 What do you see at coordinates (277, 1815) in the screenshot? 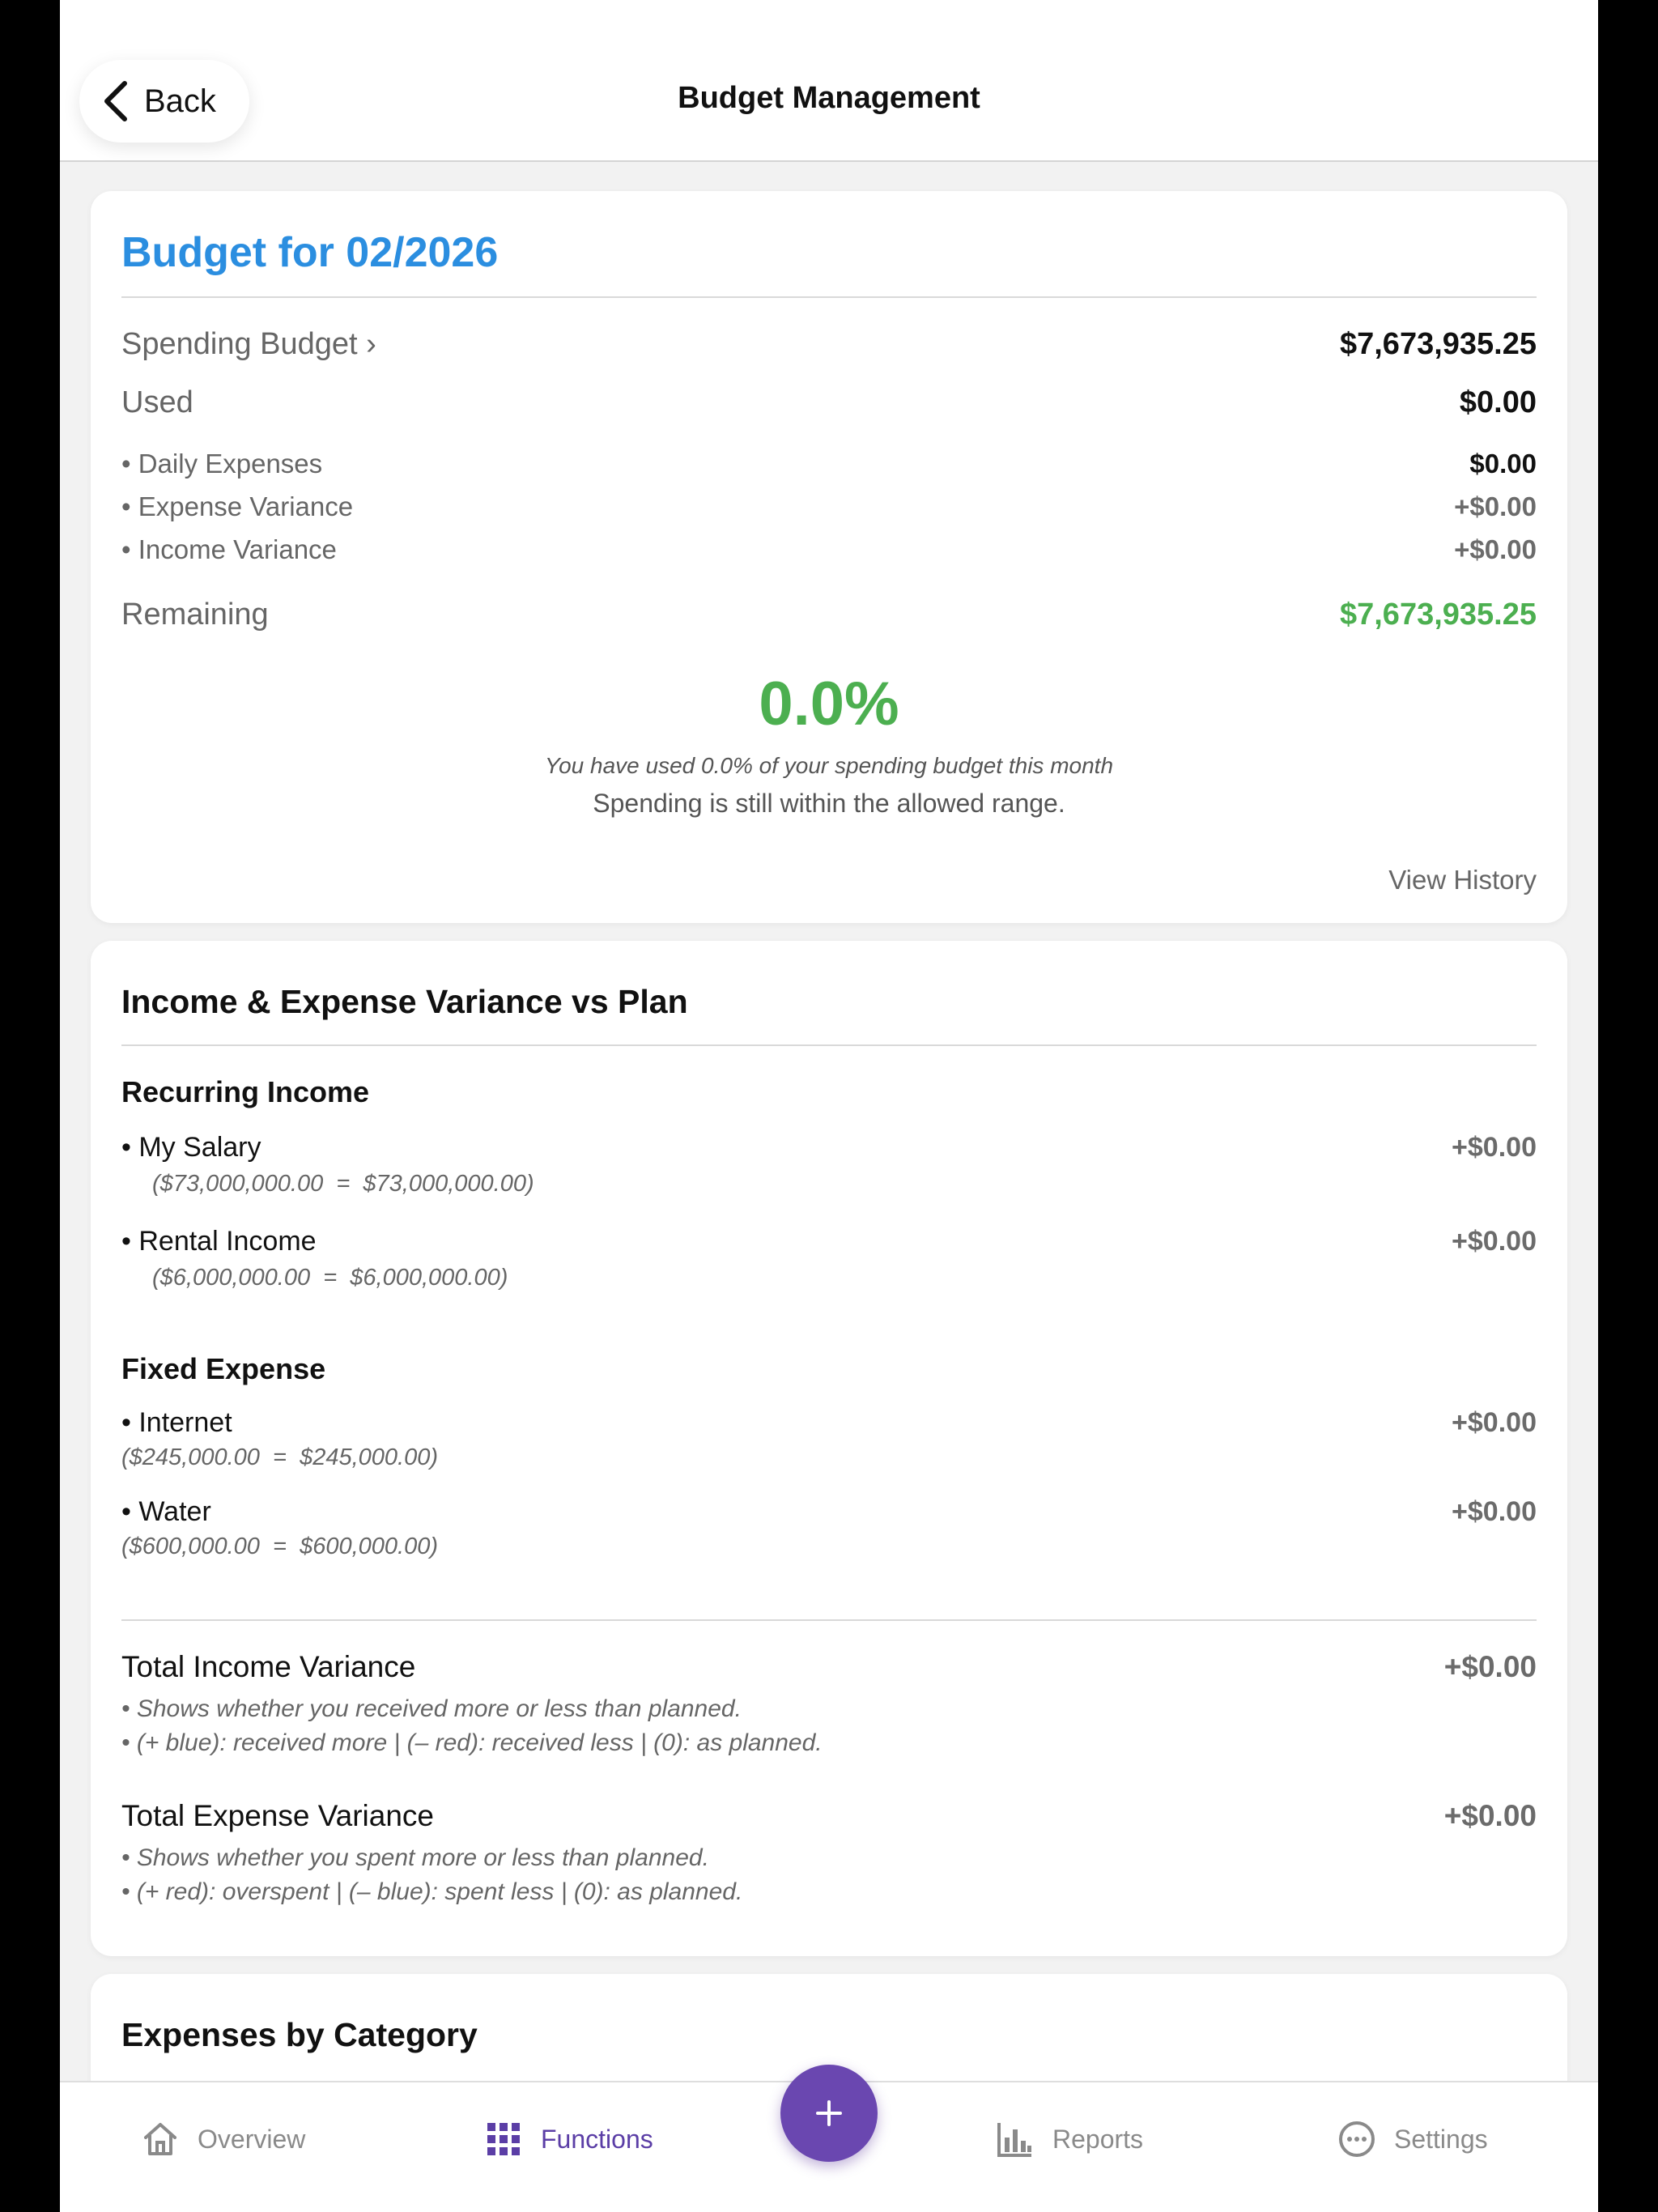
I see `total-expense-variance-label: Total Expense Variance` at bounding box center [277, 1815].